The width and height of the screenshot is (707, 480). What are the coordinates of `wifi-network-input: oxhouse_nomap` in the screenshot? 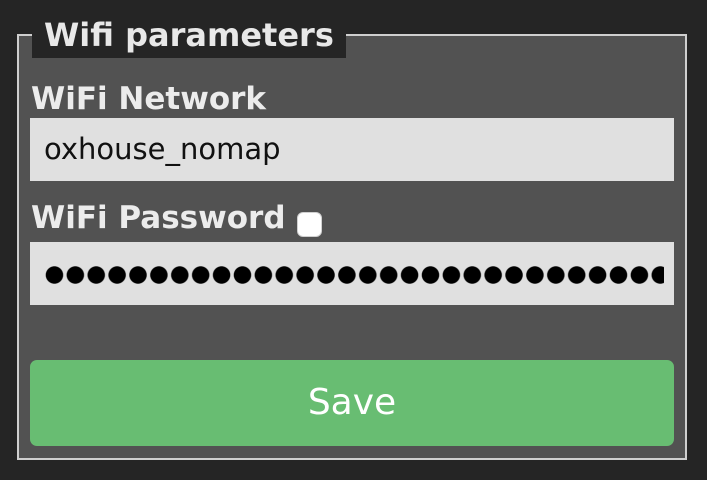 It's located at (352, 149).